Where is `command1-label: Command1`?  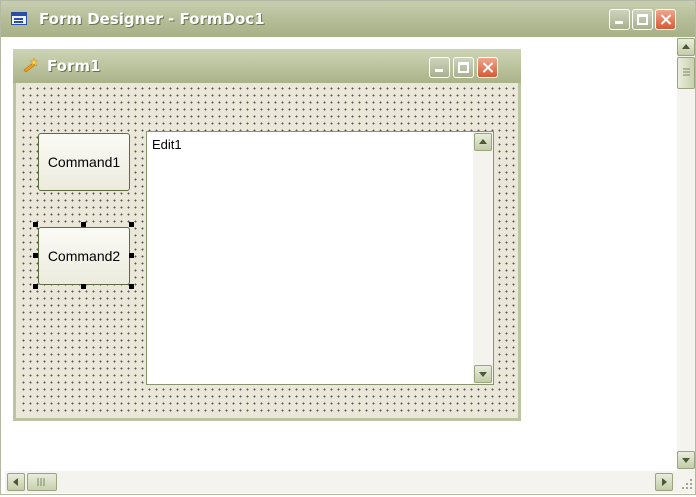 command1-label: Command1 is located at coordinates (84, 162).